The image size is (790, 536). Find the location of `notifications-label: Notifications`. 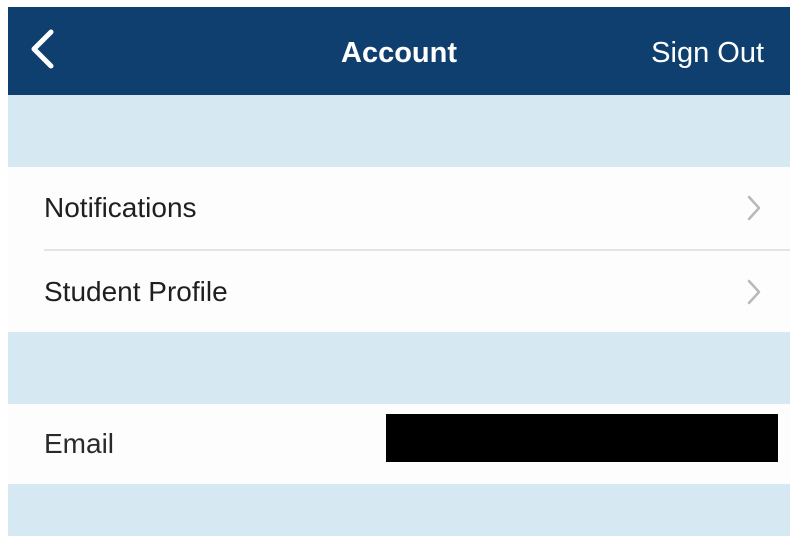

notifications-label: Notifications is located at coordinates (120, 207).